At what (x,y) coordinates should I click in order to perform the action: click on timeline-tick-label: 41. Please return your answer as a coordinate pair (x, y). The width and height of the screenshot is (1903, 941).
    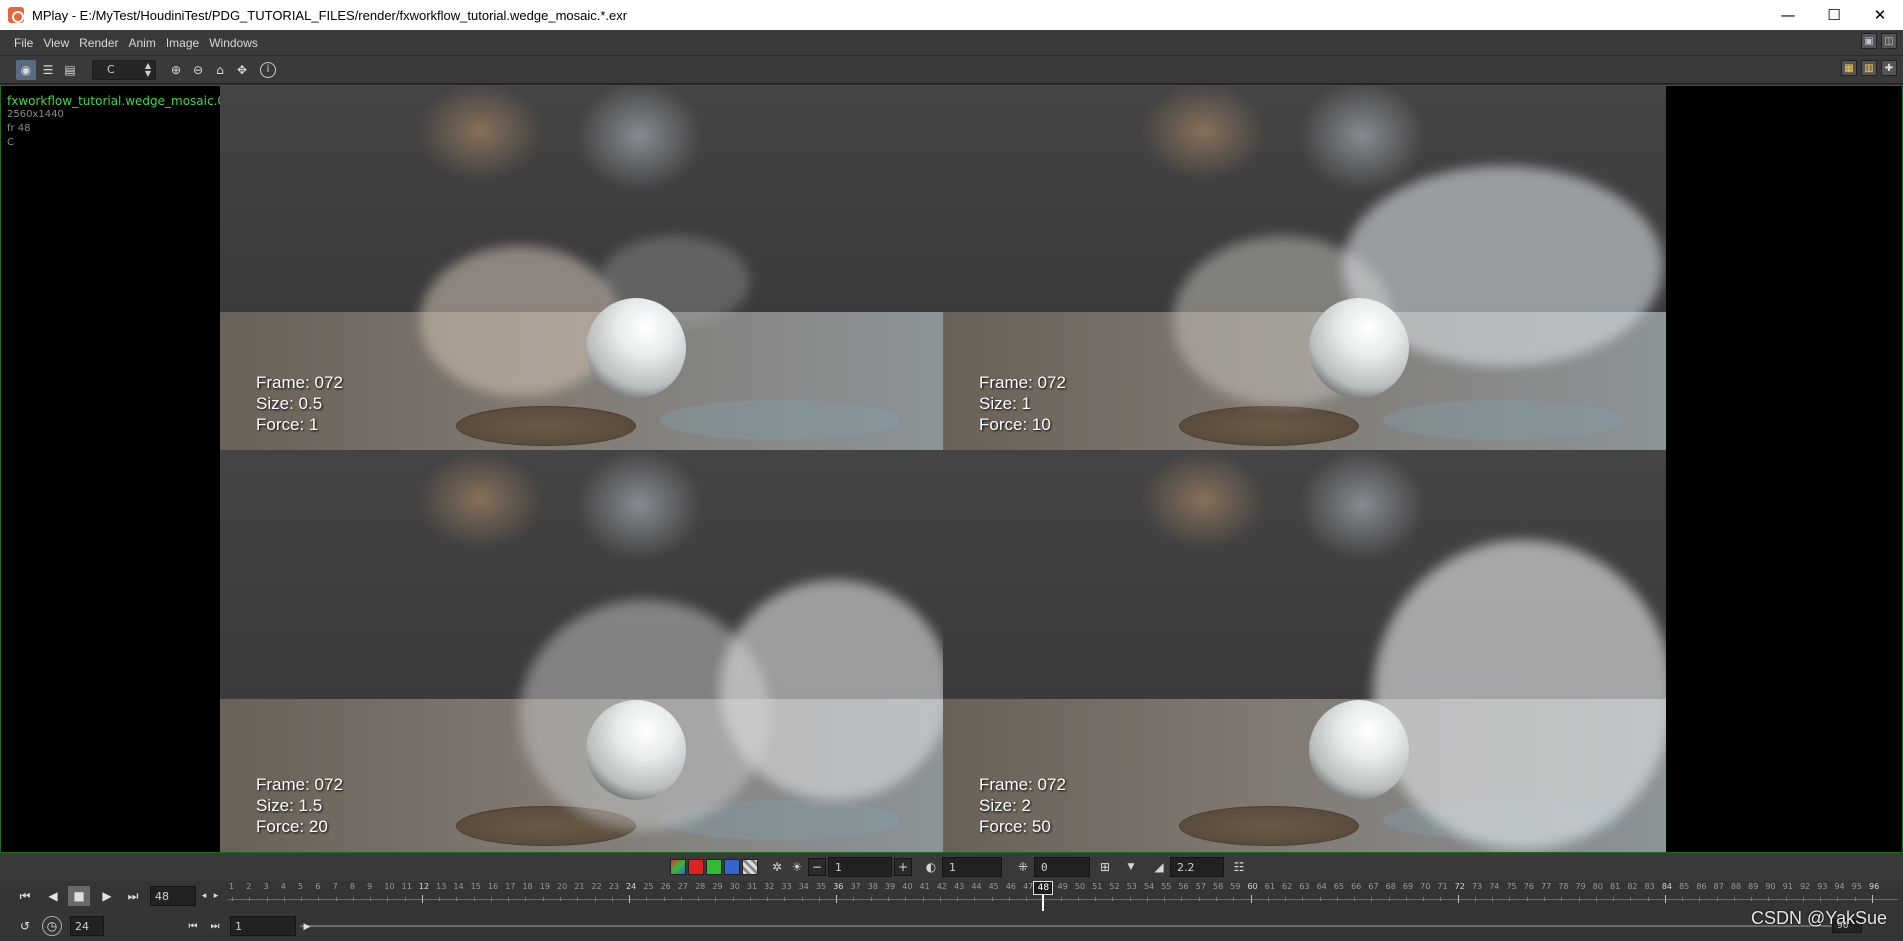
    Looking at the image, I should click on (924, 886).